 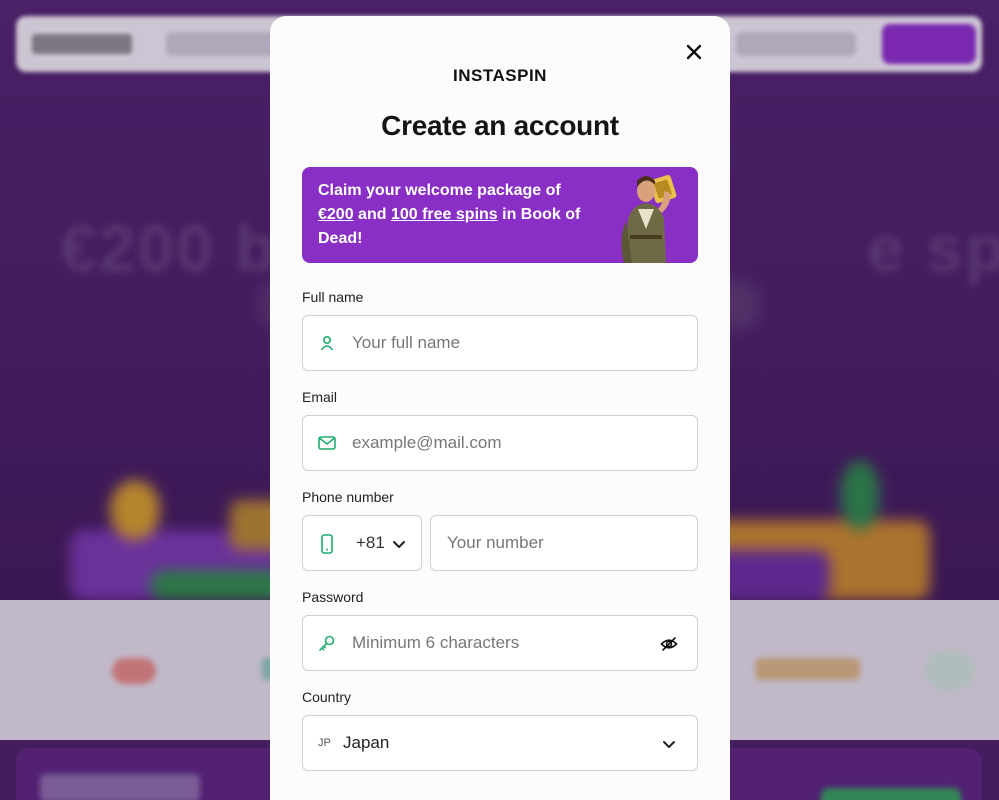 I want to click on promo-in: in Book of, so click(x=541, y=214).